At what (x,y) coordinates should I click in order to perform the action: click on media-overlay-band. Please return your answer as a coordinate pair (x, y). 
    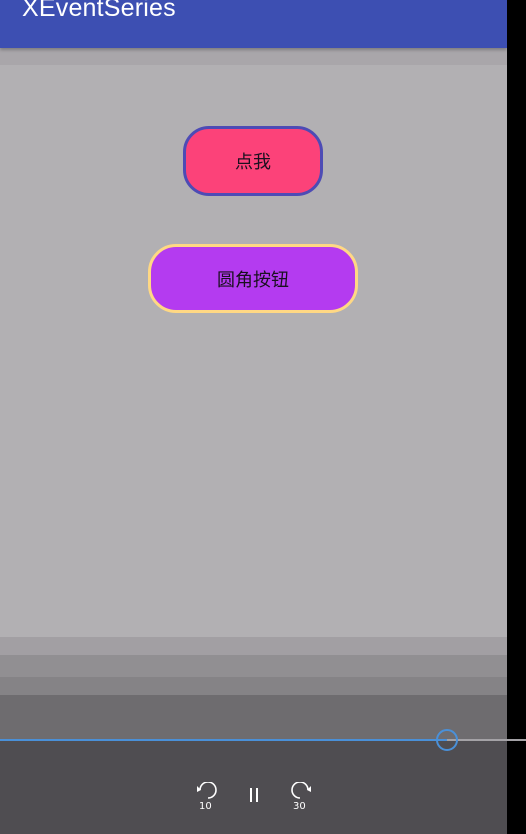
    Looking at the image, I should click on (253, 717).